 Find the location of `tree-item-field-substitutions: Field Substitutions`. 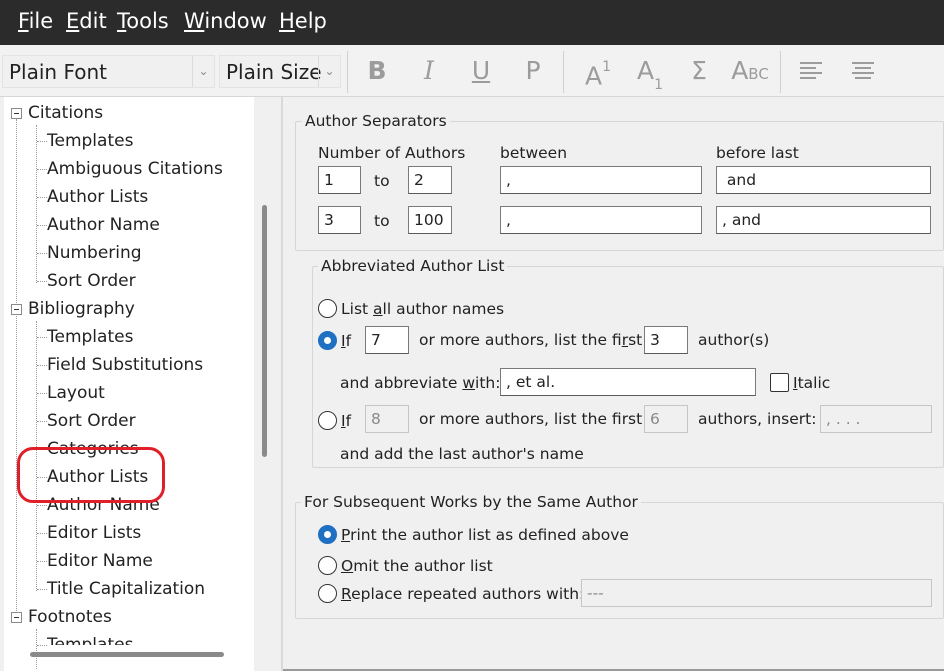

tree-item-field-substitutions: Field Substitutions is located at coordinates (125, 365).